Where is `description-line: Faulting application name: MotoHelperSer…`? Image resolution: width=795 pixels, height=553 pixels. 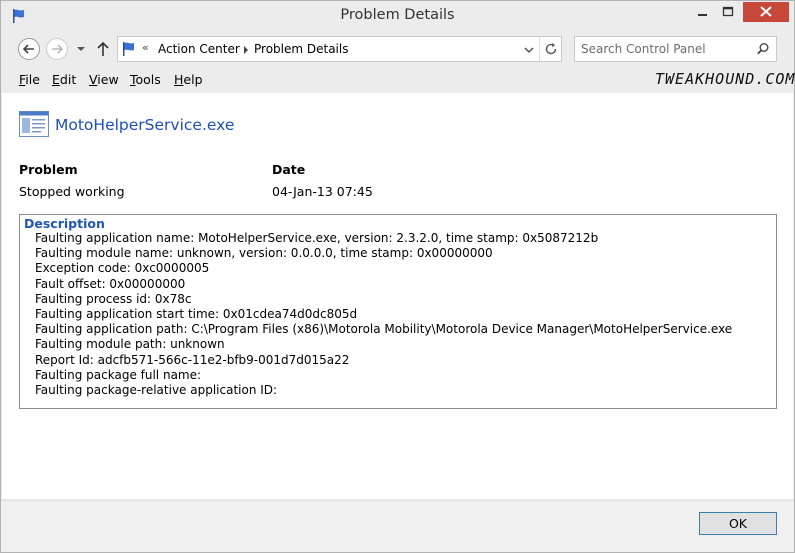
description-line: Faulting application name: MotoHelperSer… is located at coordinates (317, 238).